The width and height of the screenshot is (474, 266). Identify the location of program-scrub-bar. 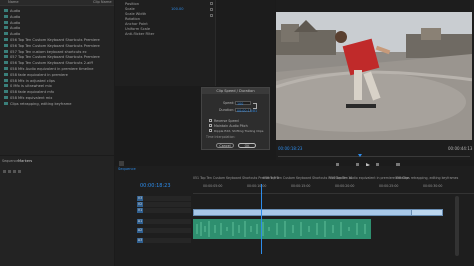
(374, 156).